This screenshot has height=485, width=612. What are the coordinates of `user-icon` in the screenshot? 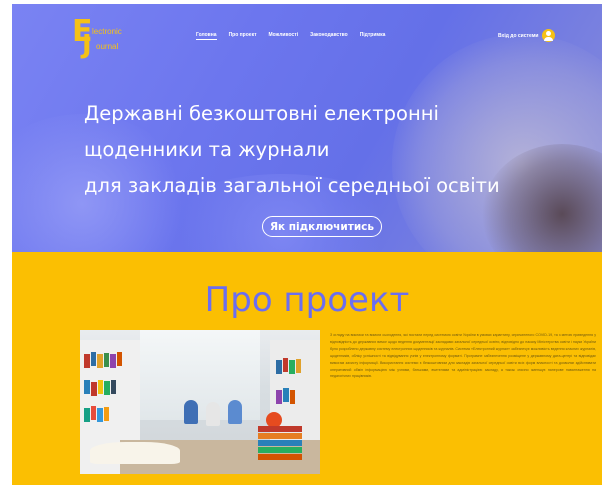 It's located at (549, 35).